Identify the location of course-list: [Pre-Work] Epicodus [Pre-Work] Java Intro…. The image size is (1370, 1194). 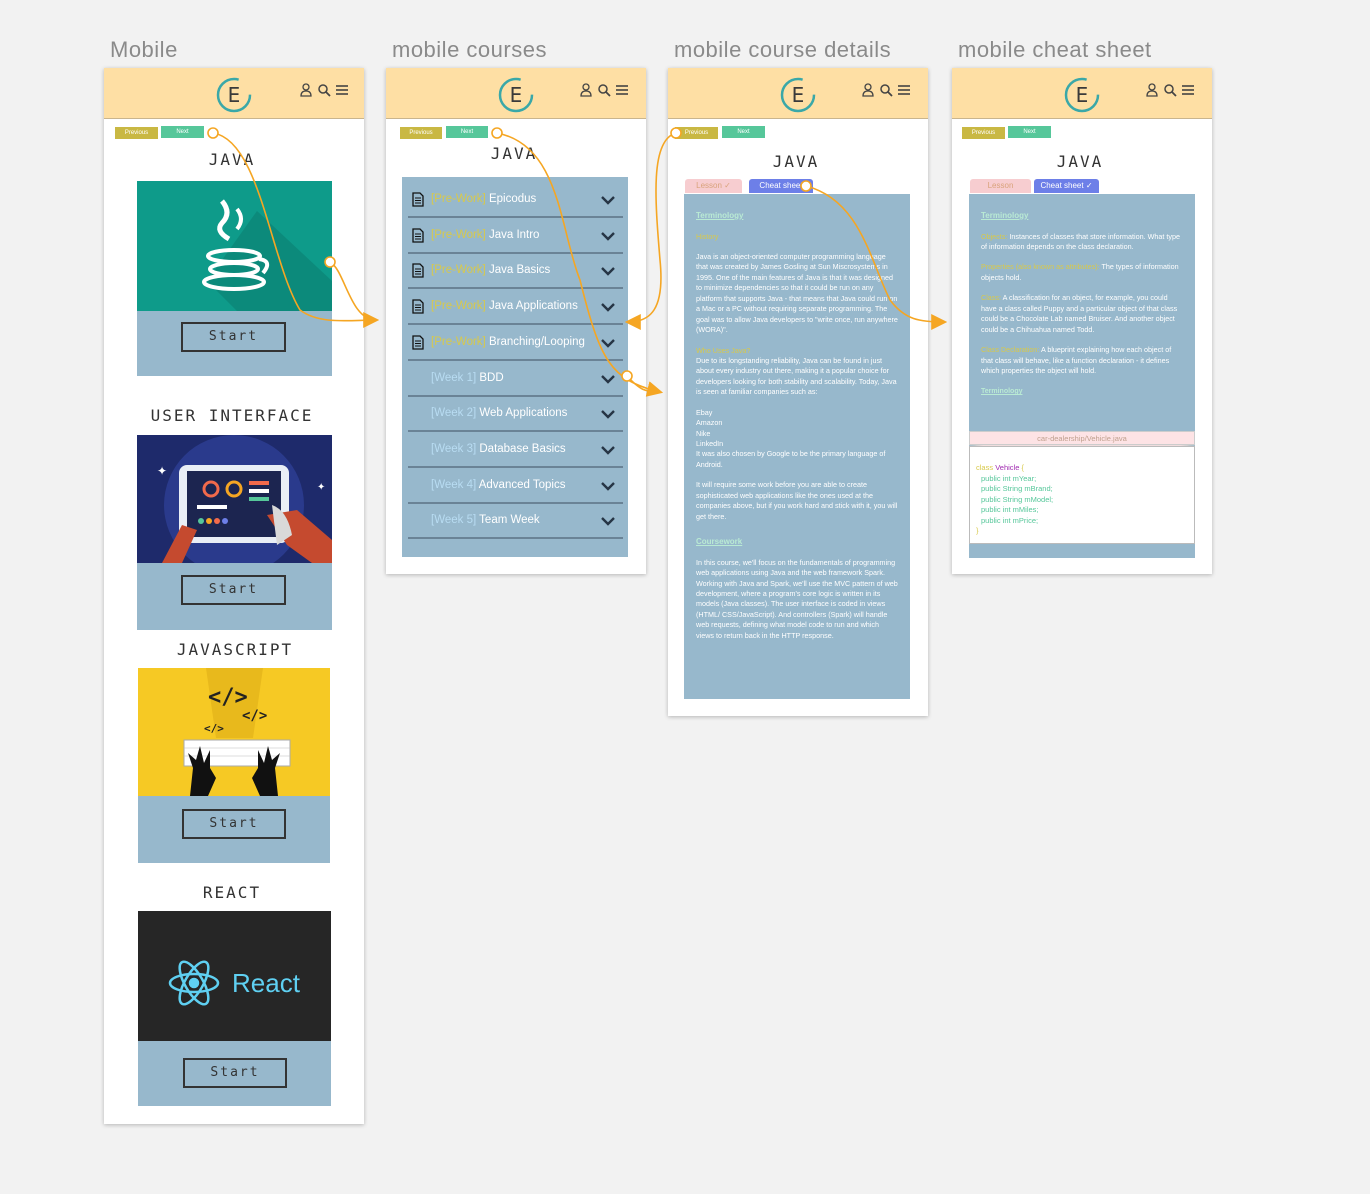
(515, 367).